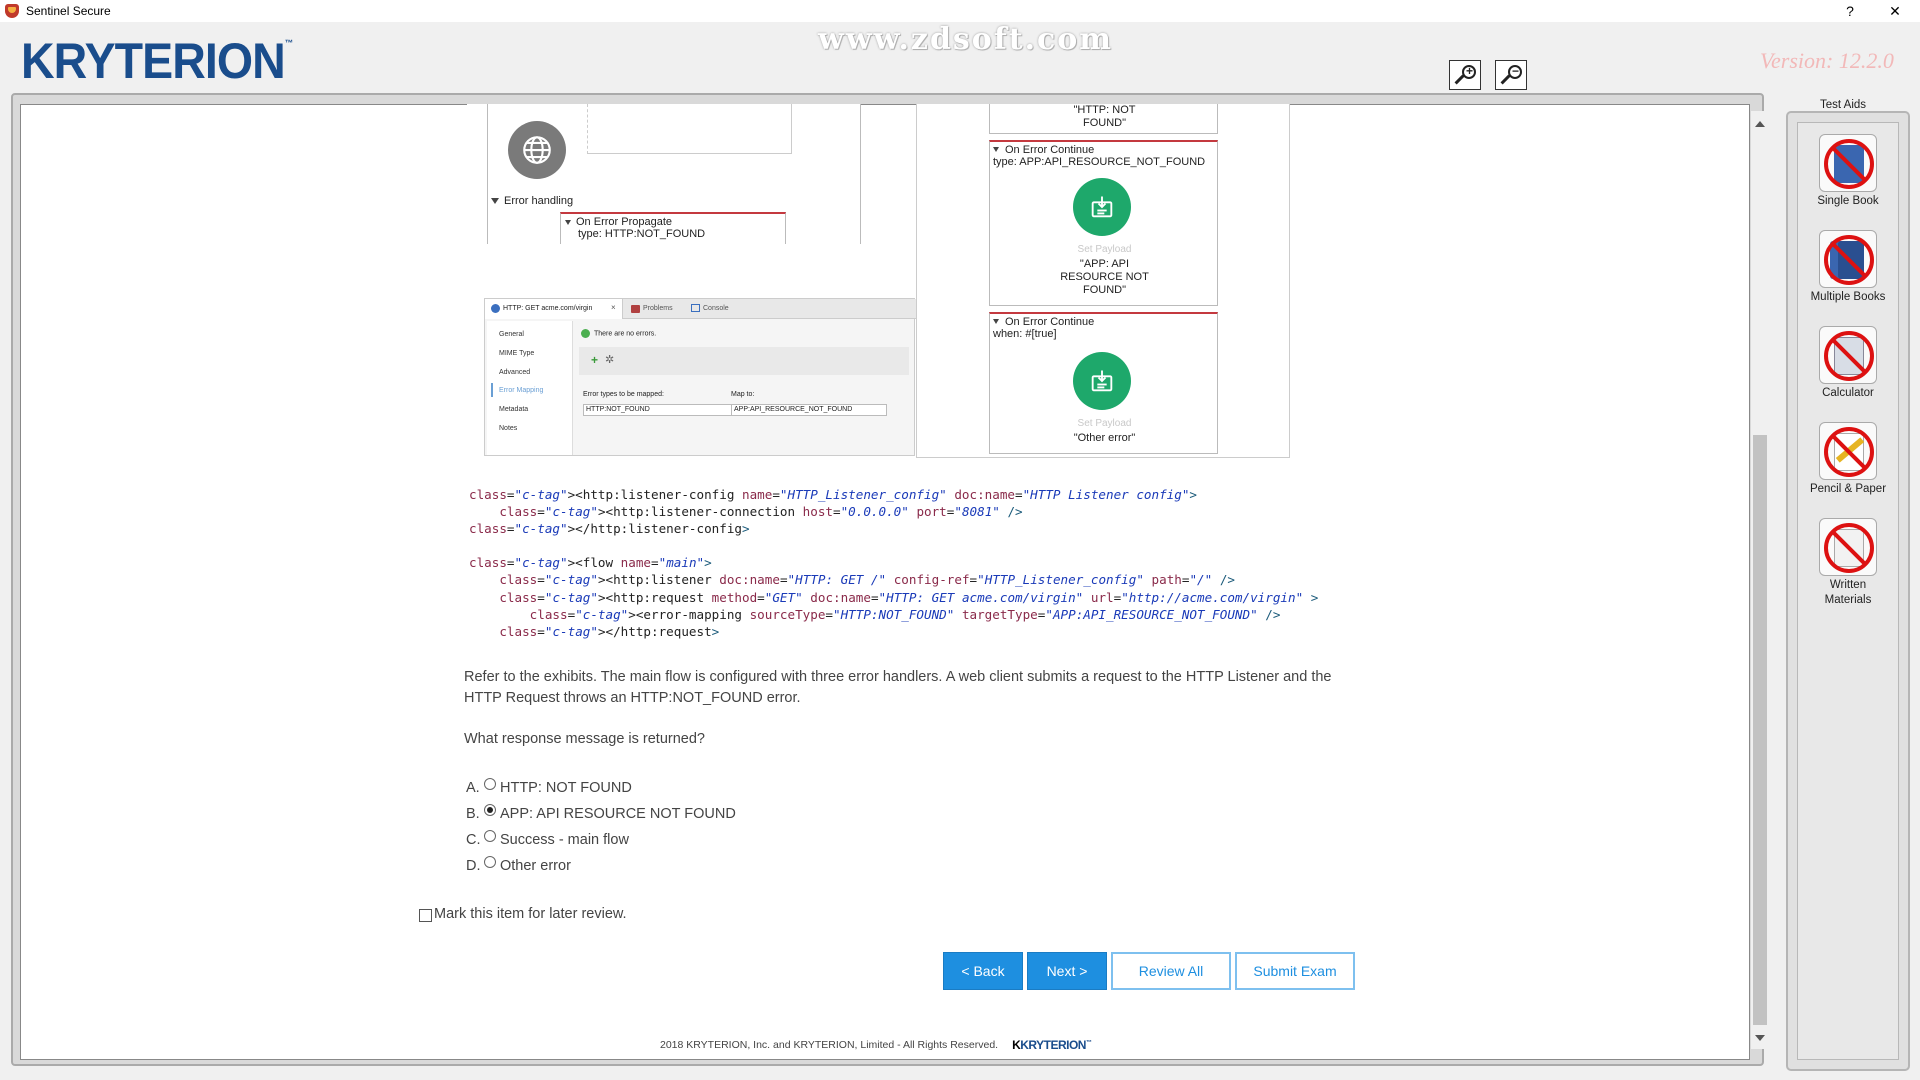 The image size is (1920, 1080). I want to click on zoom-out-button: −, so click(1511, 75).